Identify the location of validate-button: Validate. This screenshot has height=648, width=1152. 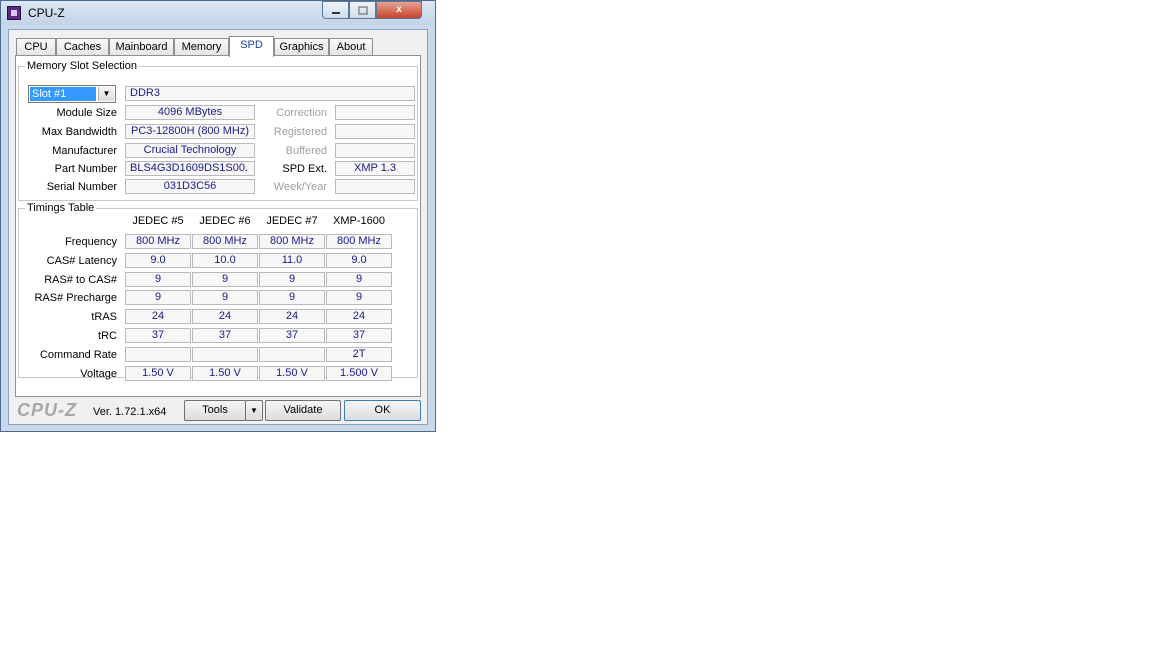
(303, 410).